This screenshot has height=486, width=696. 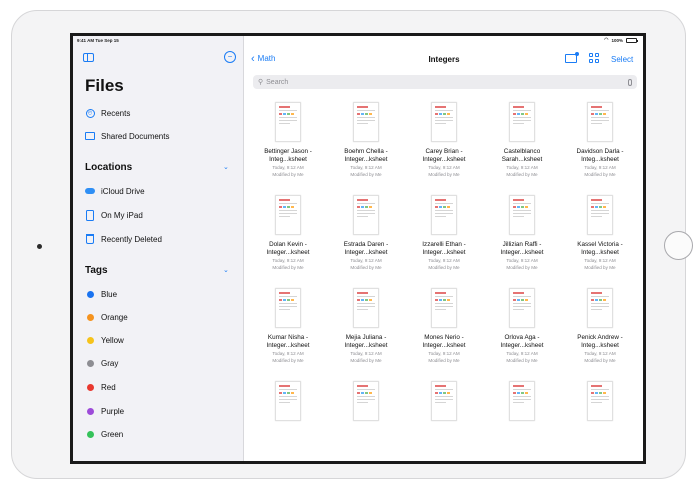 What do you see at coordinates (288, 155) in the screenshot?
I see `file-name: Bettinger Jason - Integ...ksheet` at bounding box center [288, 155].